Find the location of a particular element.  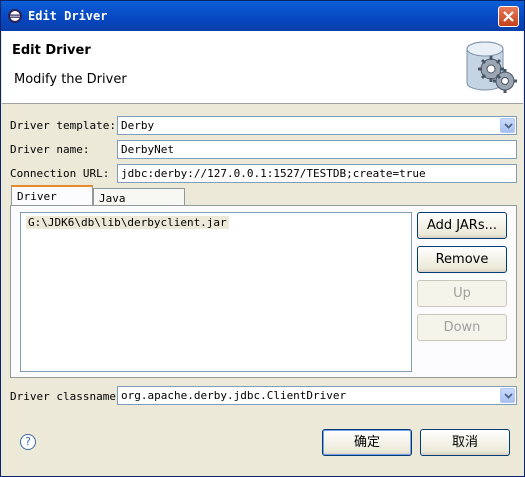

remove-button: Remove is located at coordinates (462, 259).